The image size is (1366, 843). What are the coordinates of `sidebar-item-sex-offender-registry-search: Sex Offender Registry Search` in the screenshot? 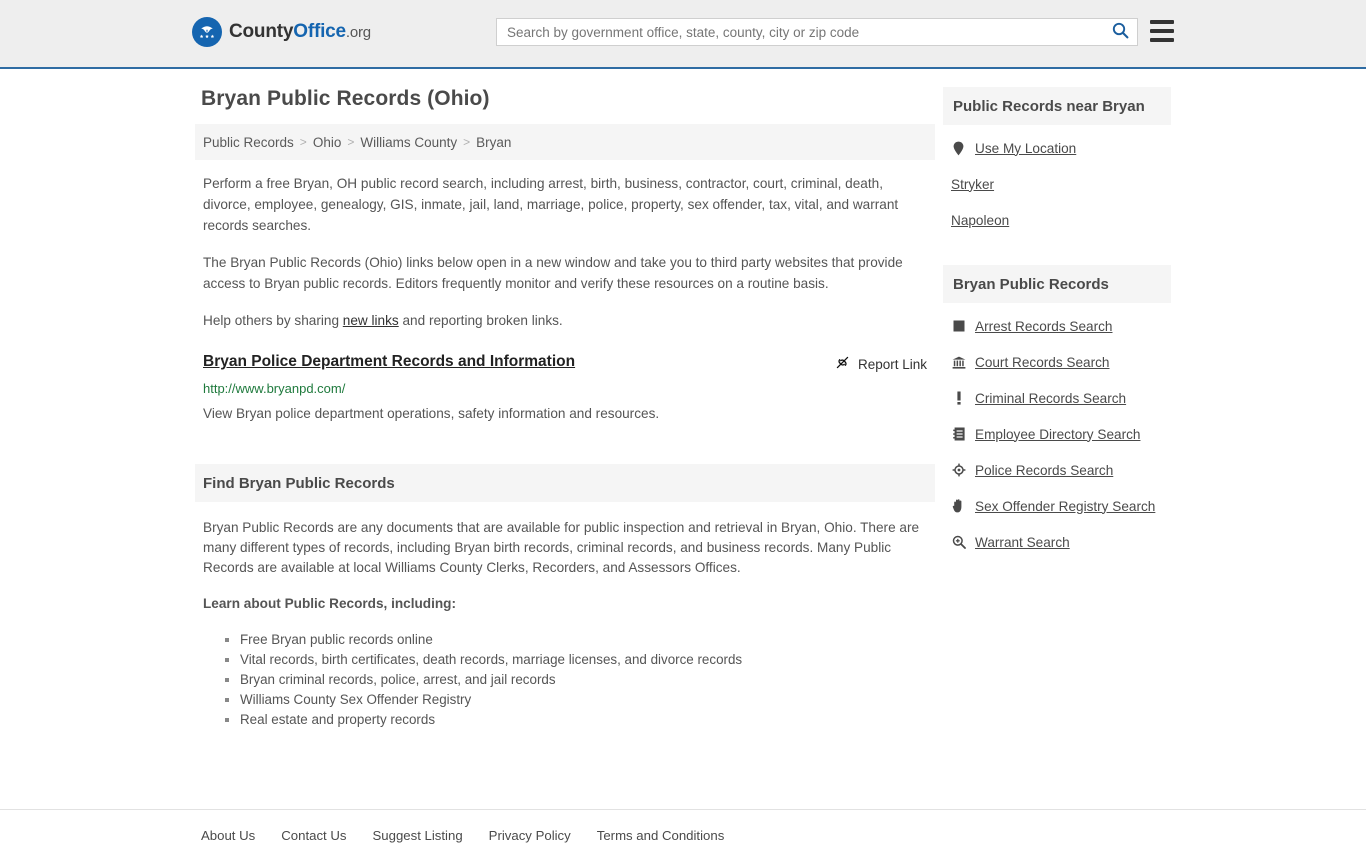 It's located at (1057, 506).